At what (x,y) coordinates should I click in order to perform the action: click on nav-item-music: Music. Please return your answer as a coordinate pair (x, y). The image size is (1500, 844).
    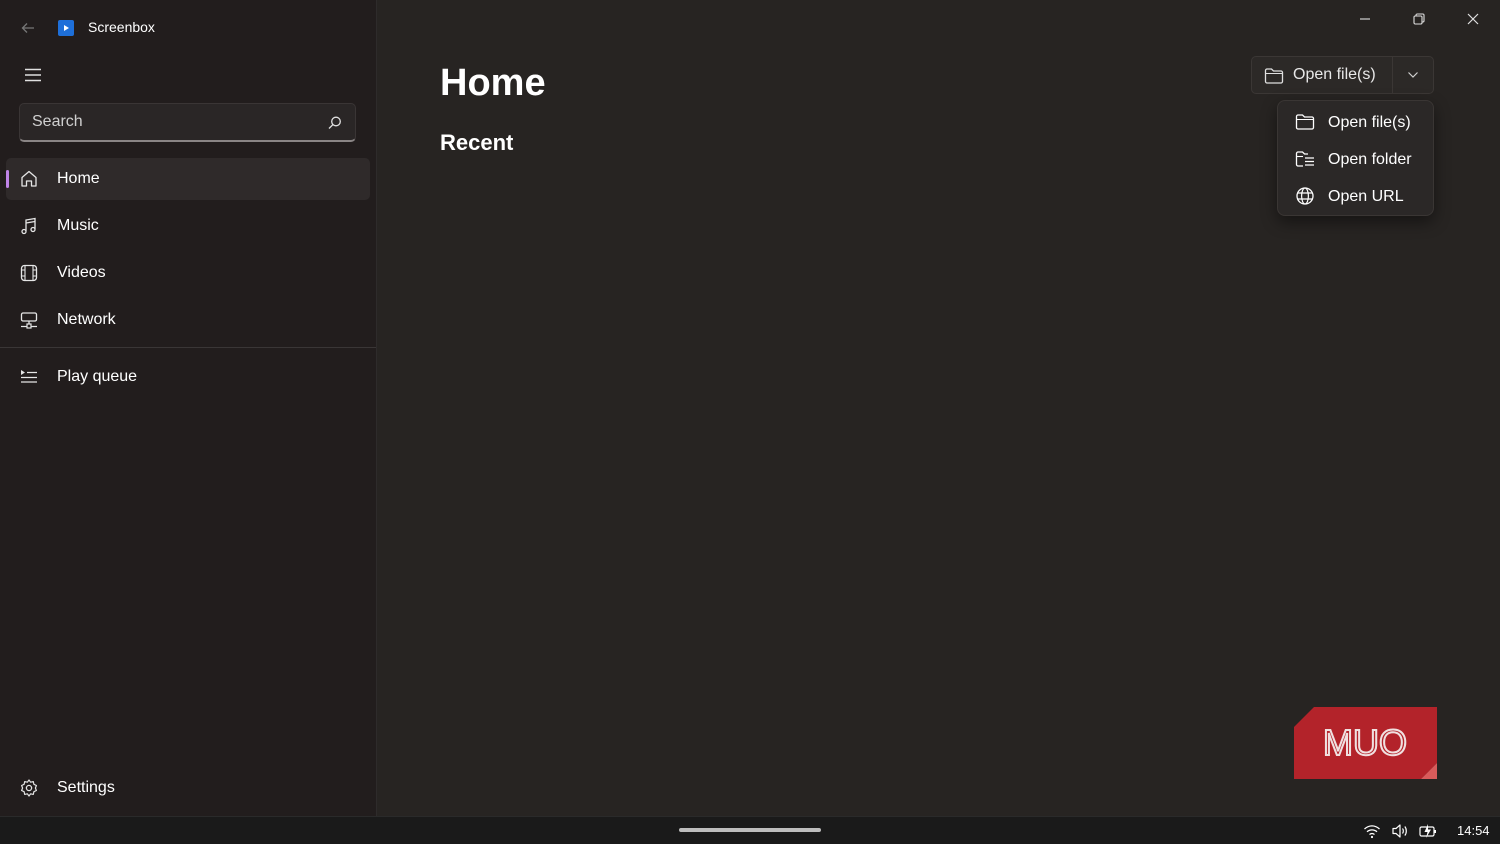
    Looking at the image, I should click on (188, 226).